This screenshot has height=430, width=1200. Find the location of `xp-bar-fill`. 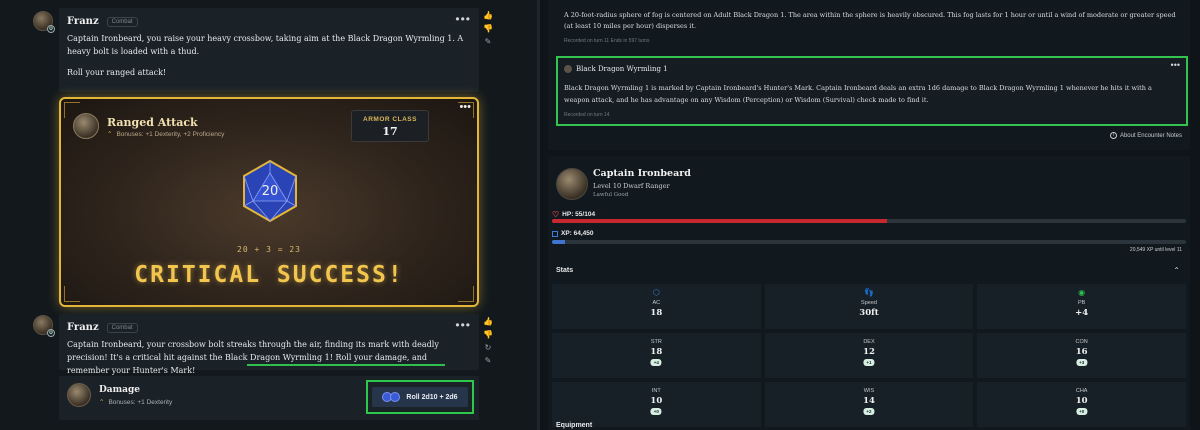

xp-bar-fill is located at coordinates (558, 242).